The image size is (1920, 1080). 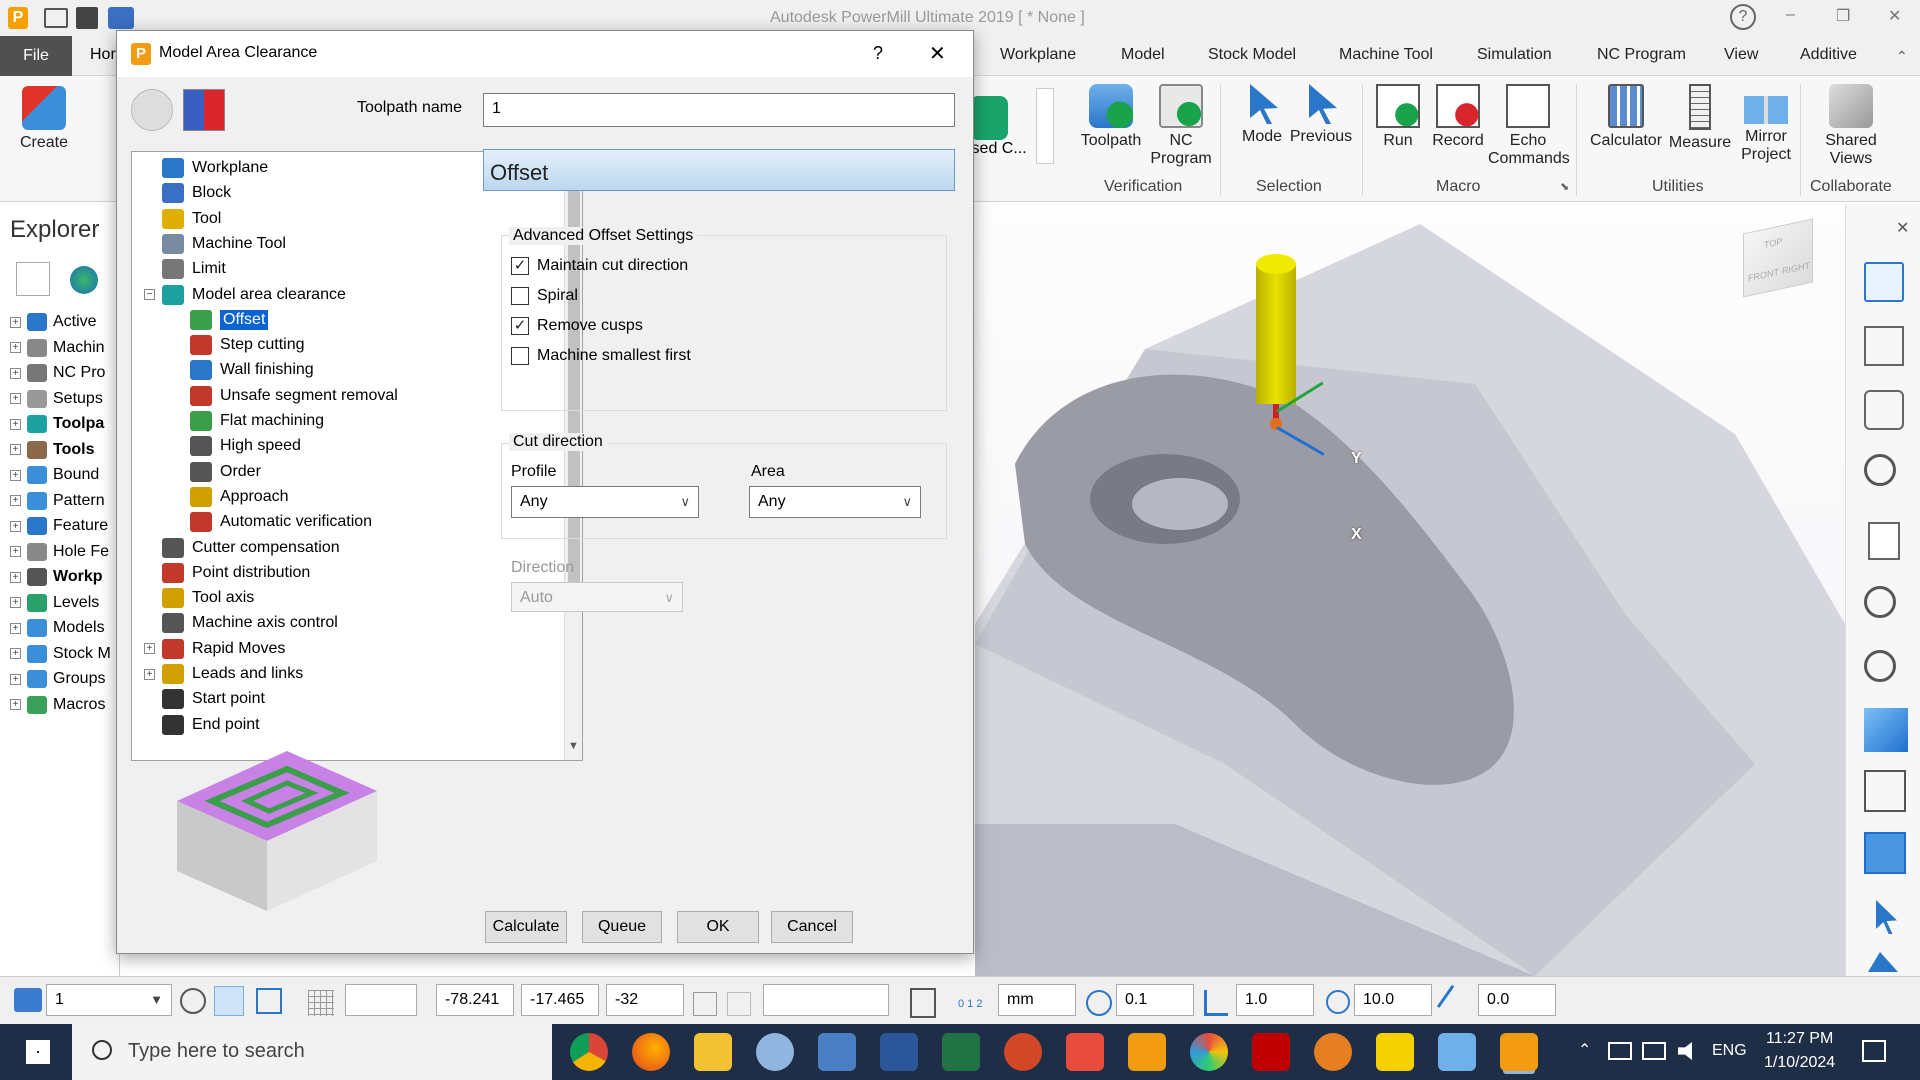 I want to click on explorer-globe-icon, so click(x=84, y=280).